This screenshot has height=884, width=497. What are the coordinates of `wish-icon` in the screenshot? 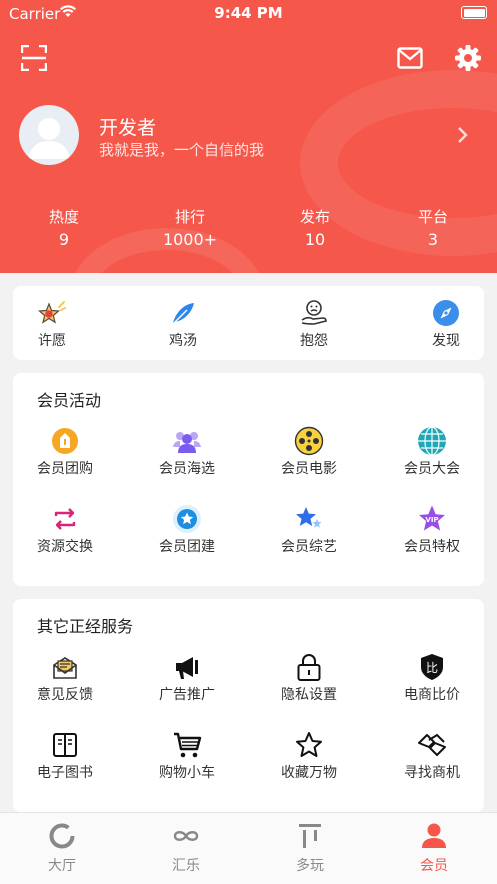 It's located at (52, 312).